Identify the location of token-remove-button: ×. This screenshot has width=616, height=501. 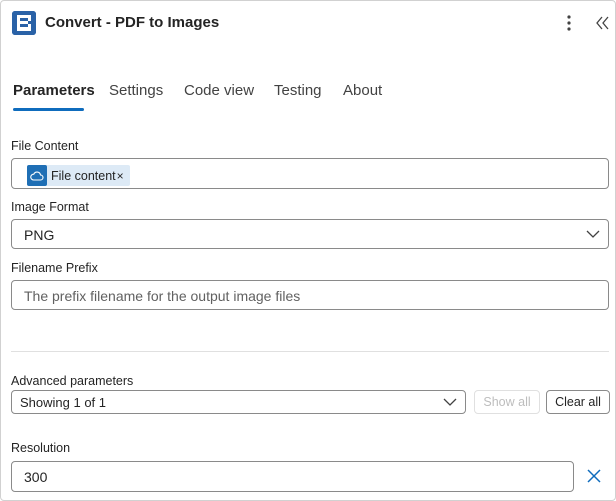
(123, 176).